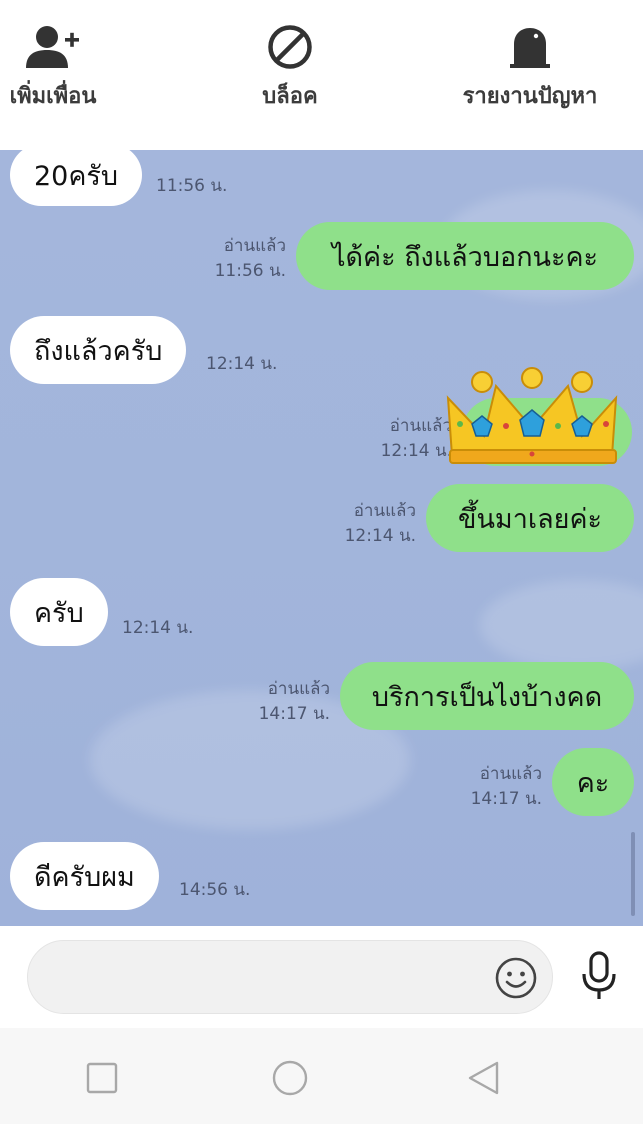  I want to click on system-navigation-bar, so click(321, 1076).